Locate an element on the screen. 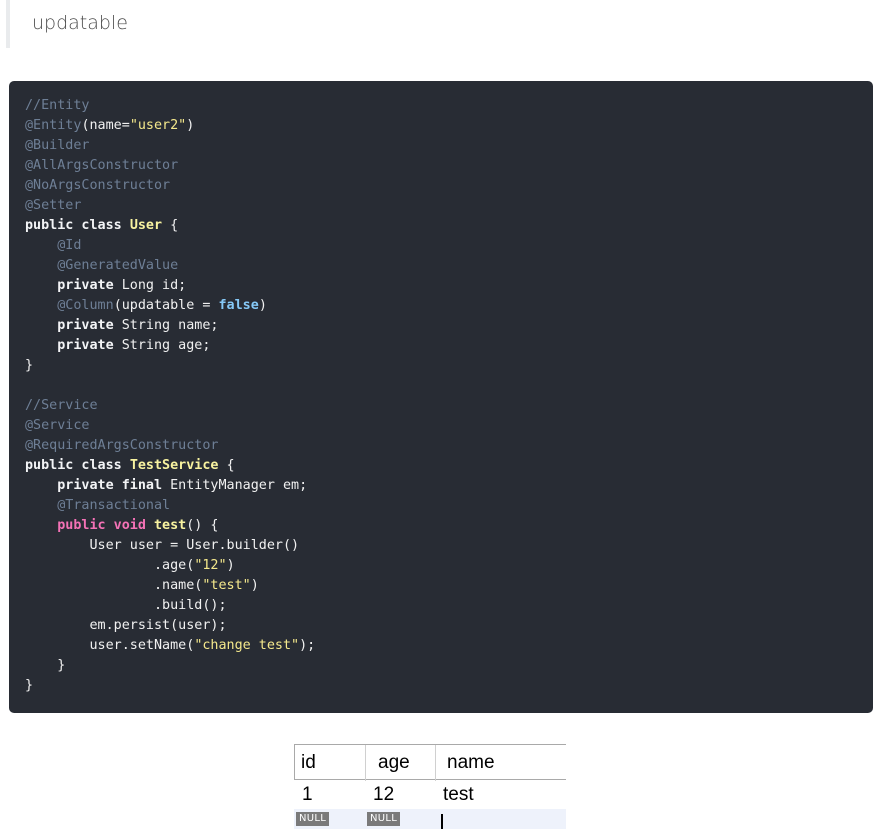  code-annotation: @RequiredArgsConstructor is located at coordinates (122, 445).